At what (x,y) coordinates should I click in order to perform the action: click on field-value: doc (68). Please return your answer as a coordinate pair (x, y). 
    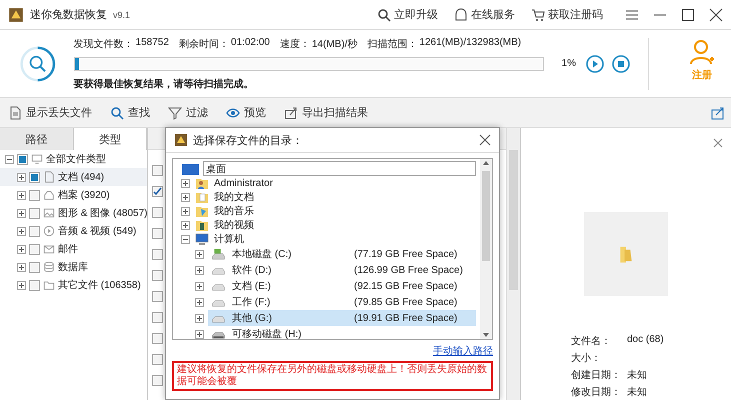
    Looking at the image, I should click on (646, 340).